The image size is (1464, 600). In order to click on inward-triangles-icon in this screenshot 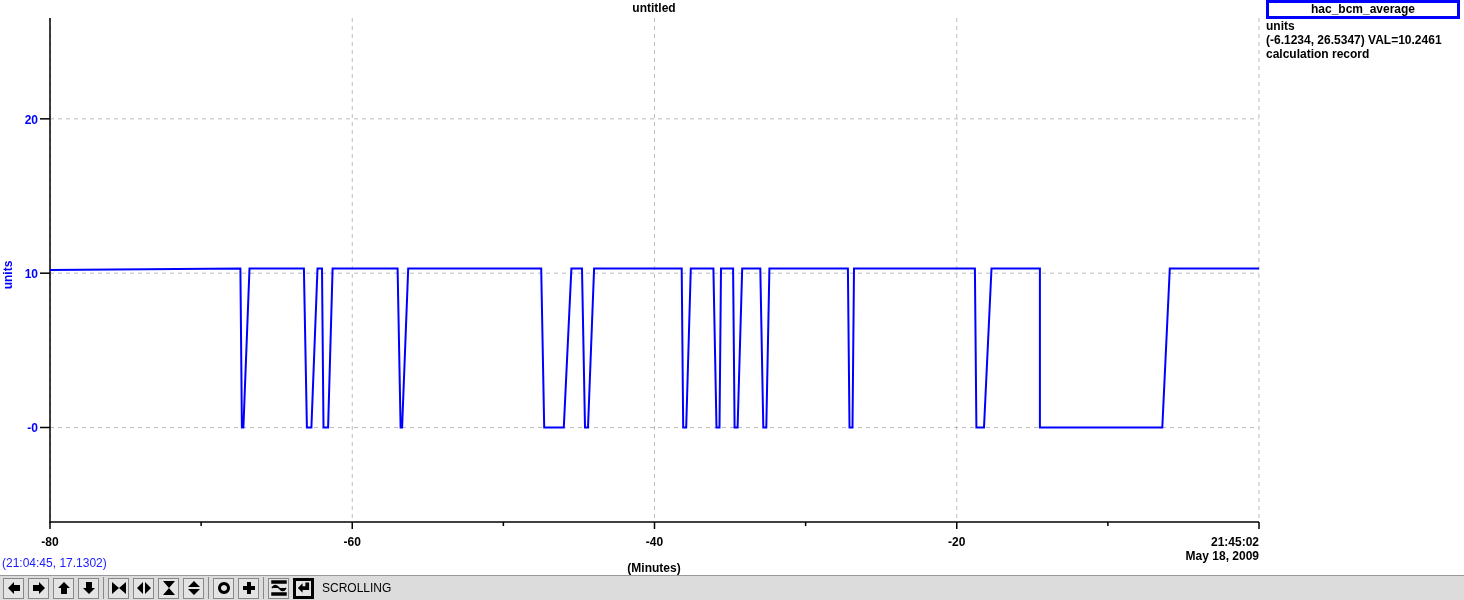, I will do `click(118, 588)`.